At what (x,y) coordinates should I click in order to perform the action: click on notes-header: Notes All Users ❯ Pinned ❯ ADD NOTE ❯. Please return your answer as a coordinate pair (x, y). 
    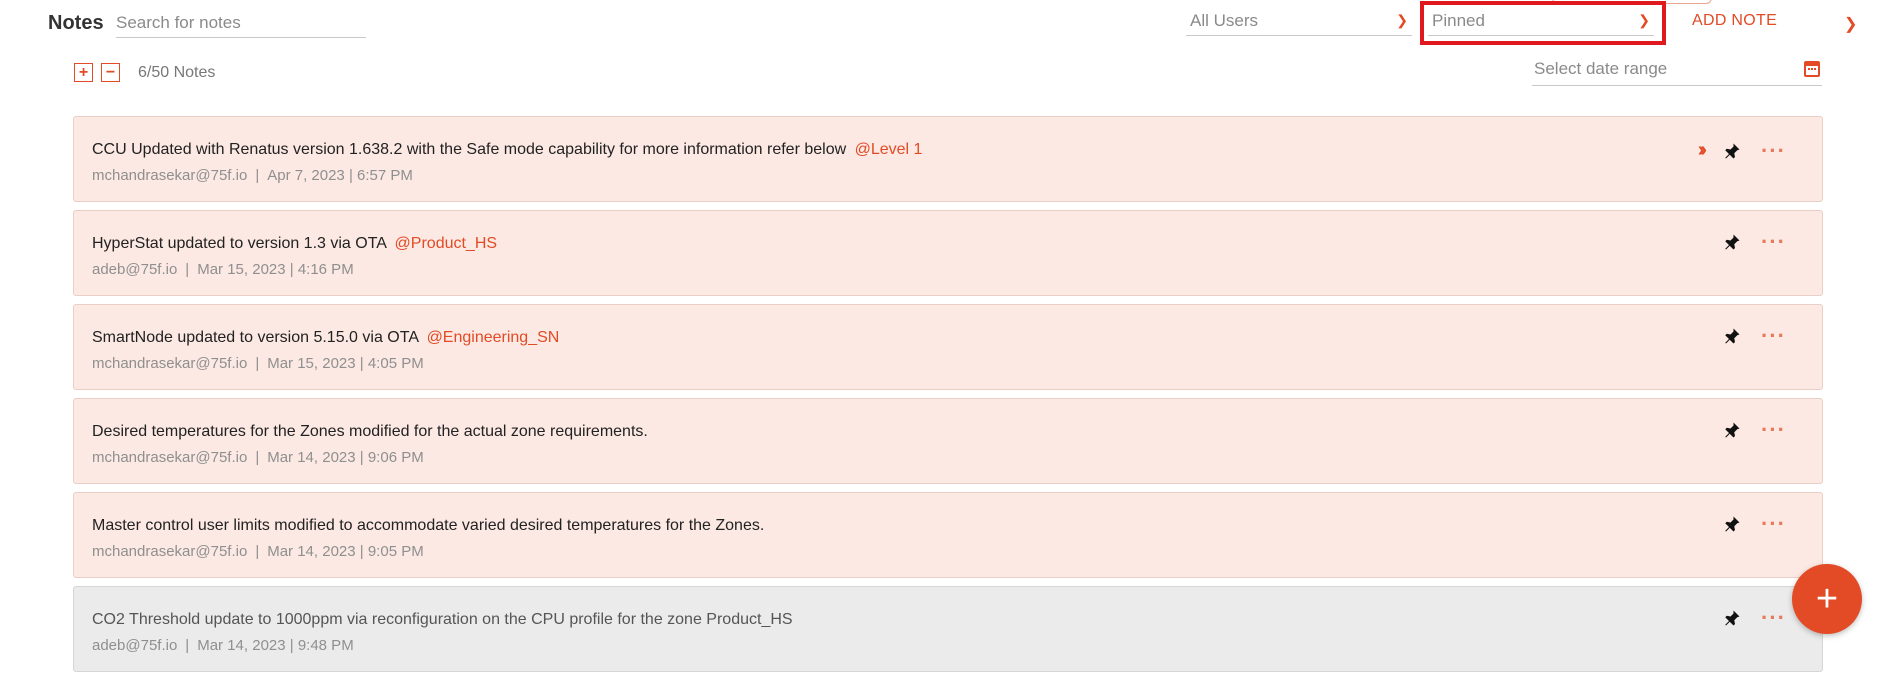
    Looking at the image, I should click on (951, 25).